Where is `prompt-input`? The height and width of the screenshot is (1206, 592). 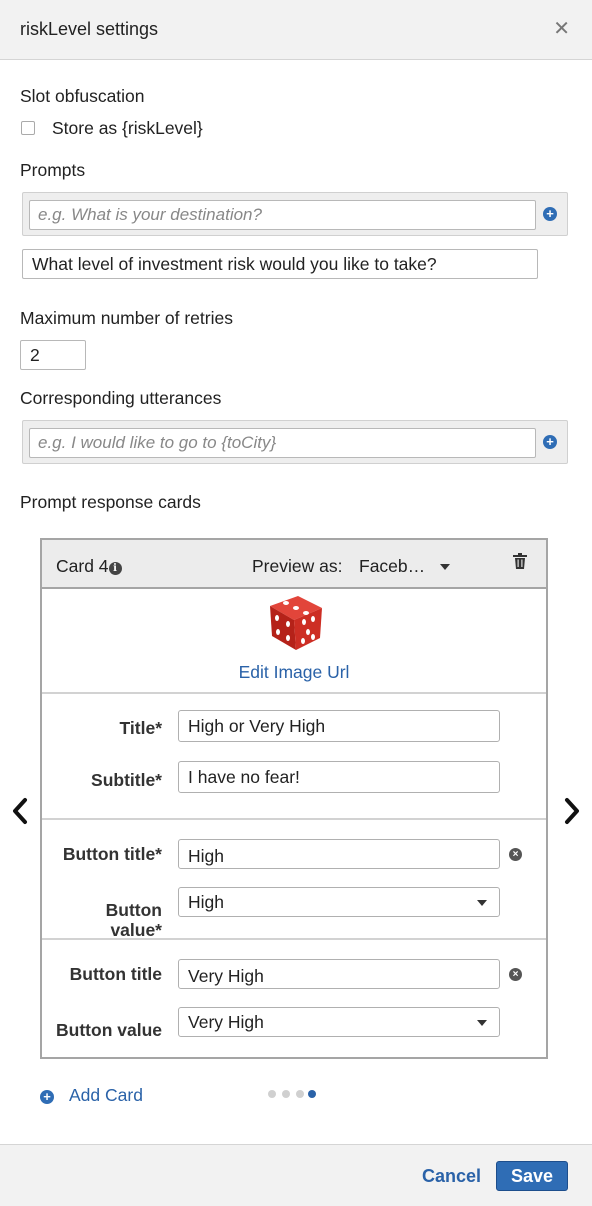 prompt-input is located at coordinates (282, 215).